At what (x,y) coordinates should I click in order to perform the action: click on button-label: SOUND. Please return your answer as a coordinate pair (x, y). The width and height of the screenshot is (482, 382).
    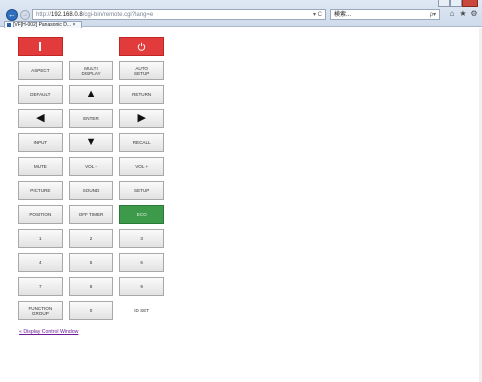
    Looking at the image, I should click on (91, 190).